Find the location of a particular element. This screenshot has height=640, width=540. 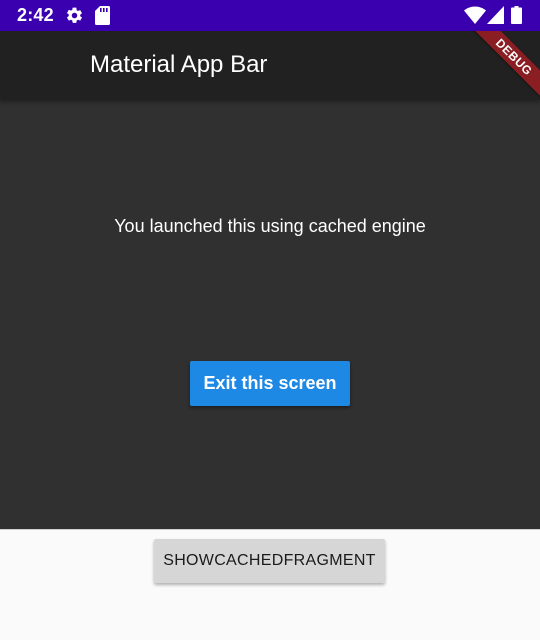

app-bar: Material App Bar is located at coordinates (270, 65).